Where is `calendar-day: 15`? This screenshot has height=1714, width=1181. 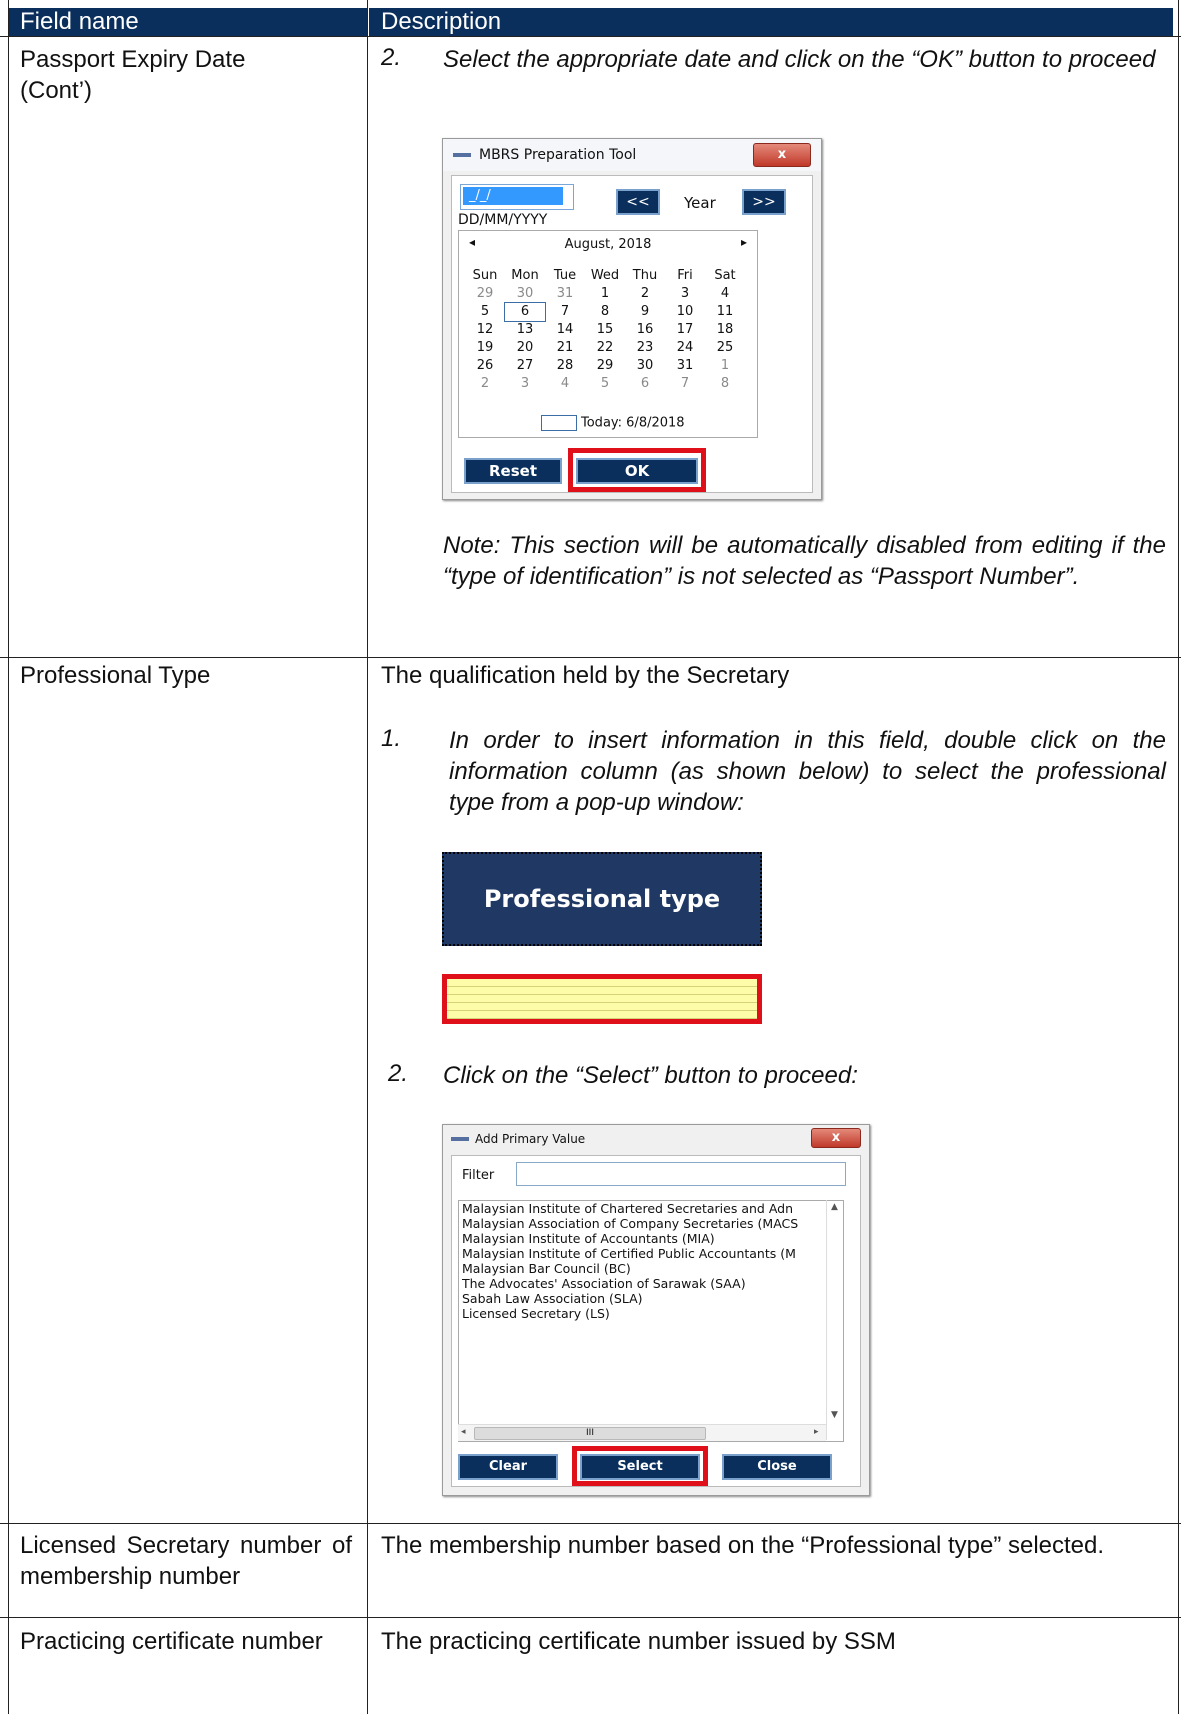
calendar-day: 15 is located at coordinates (605, 330).